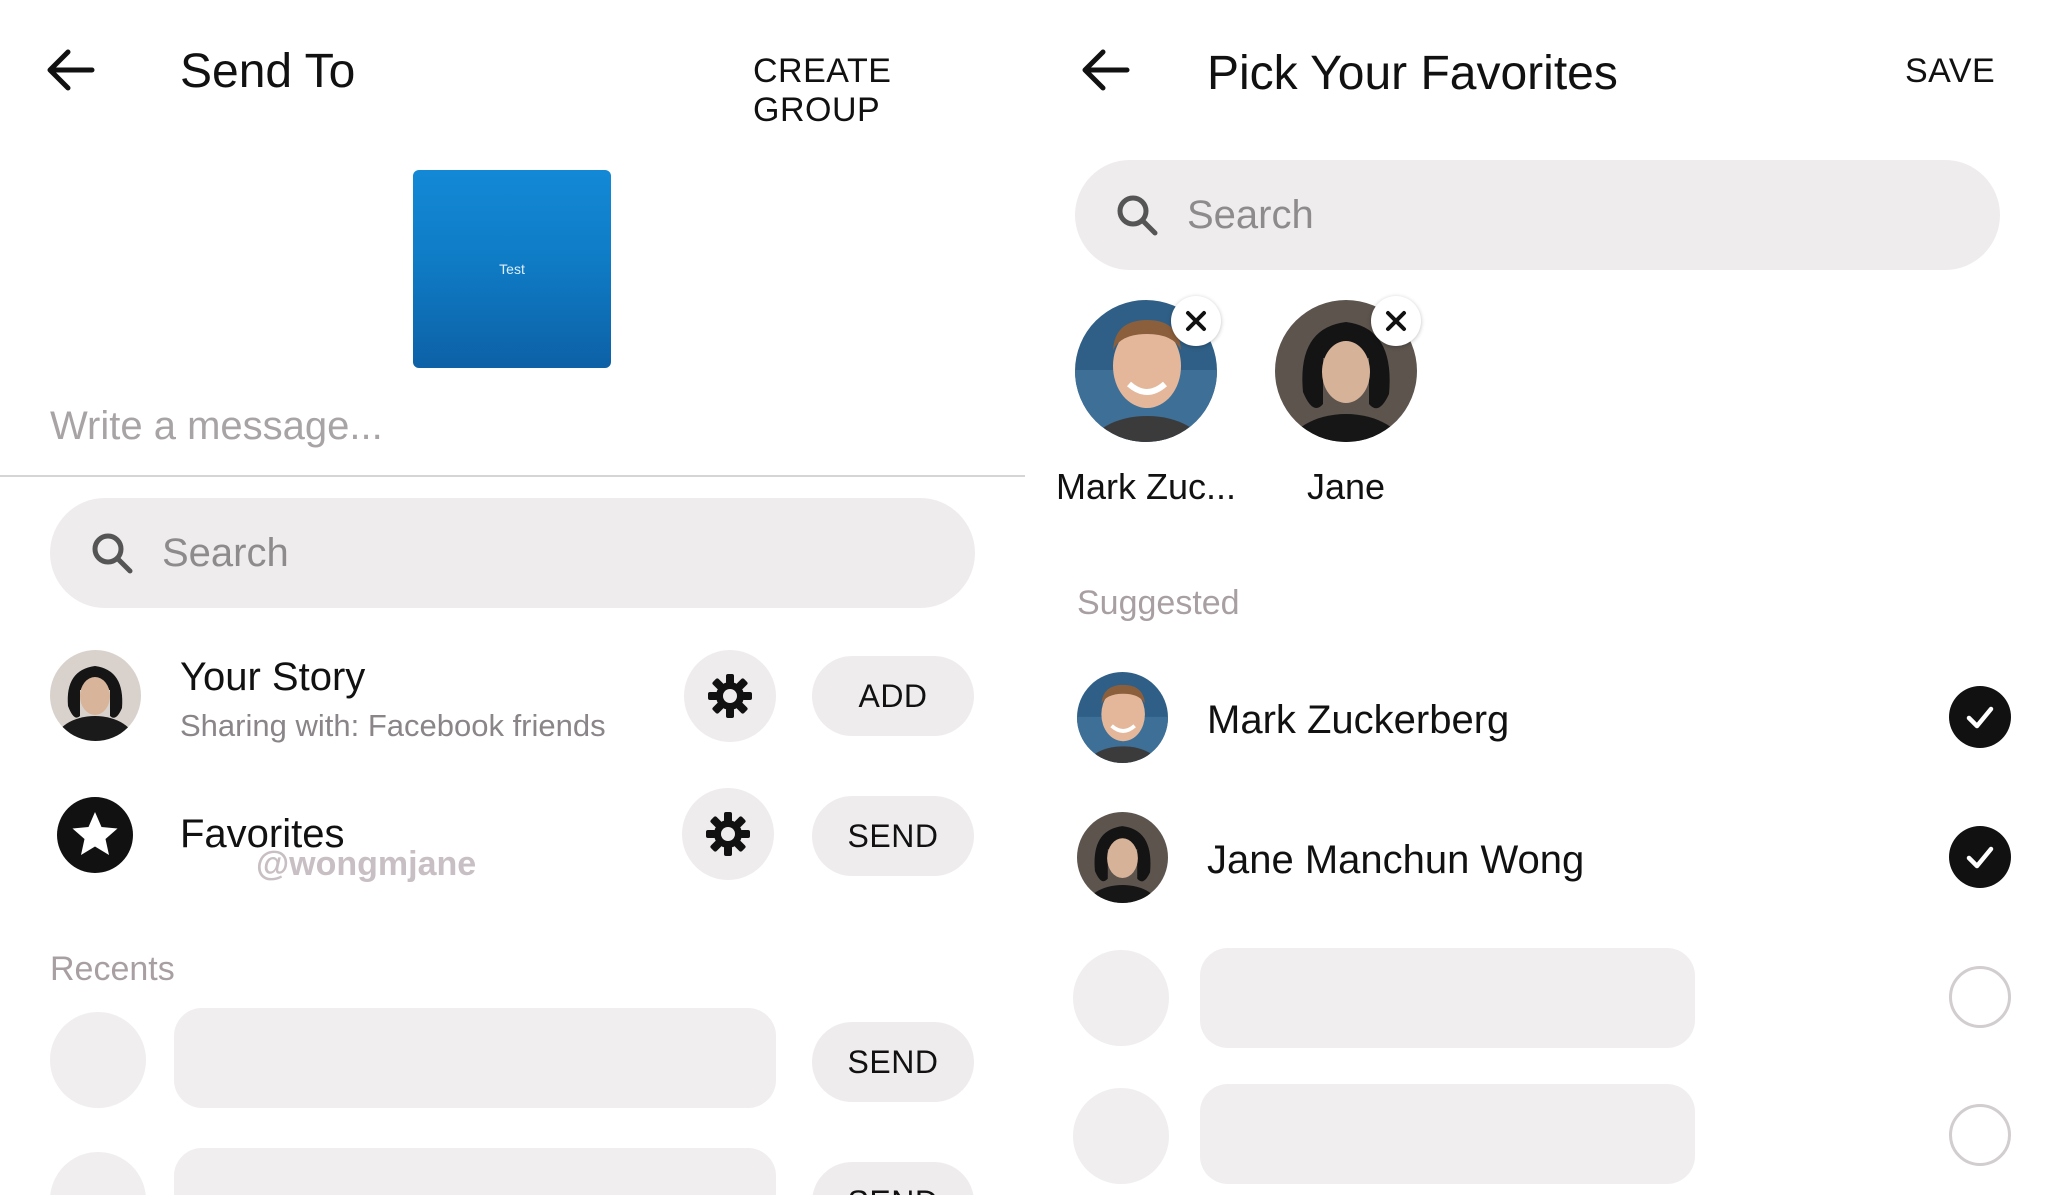 The width and height of the screenshot is (2048, 1195). What do you see at coordinates (1396, 860) in the screenshot?
I see `suggested-name: Jane Manchun Wong` at bounding box center [1396, 860].